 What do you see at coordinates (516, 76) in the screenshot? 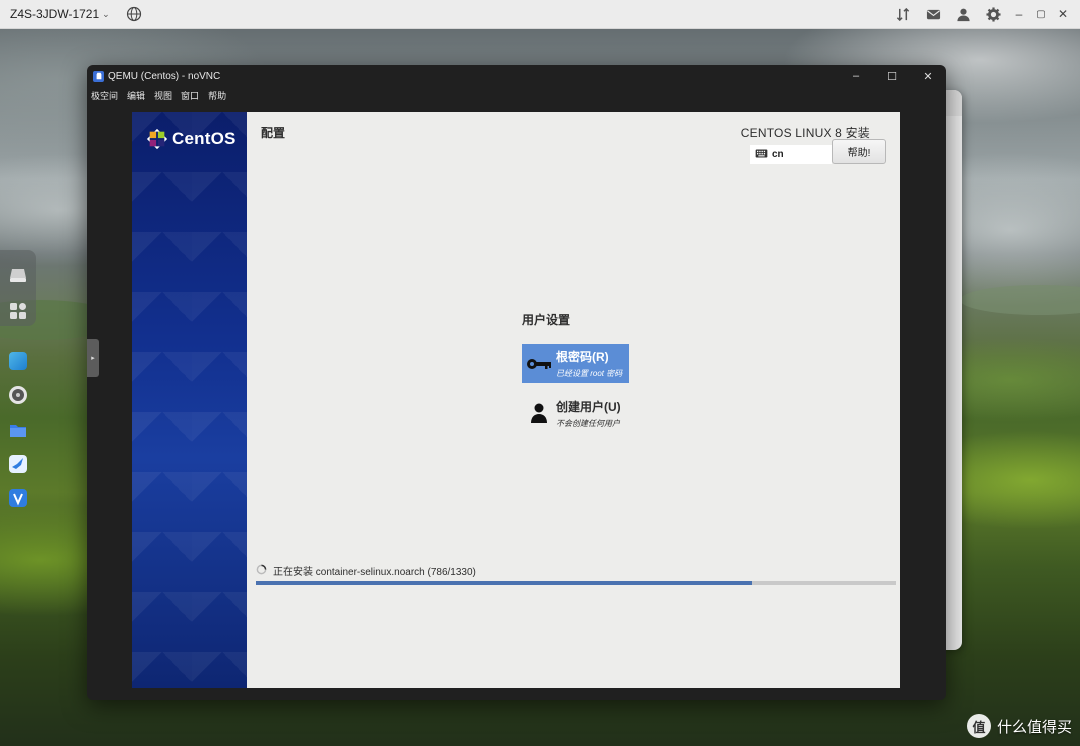
I see `window-titlebar: QEMU (Centos) - noVNC – ☐ ✕` at bounding box center [516, 76].